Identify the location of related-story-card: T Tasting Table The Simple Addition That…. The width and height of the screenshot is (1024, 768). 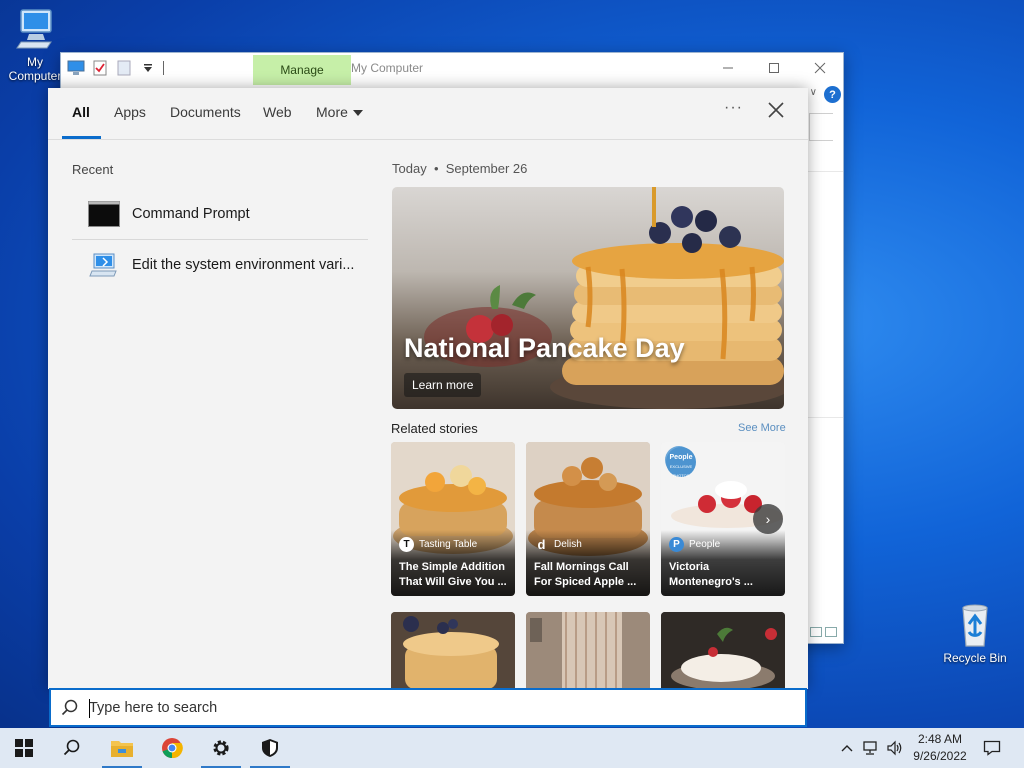
(453, 519).